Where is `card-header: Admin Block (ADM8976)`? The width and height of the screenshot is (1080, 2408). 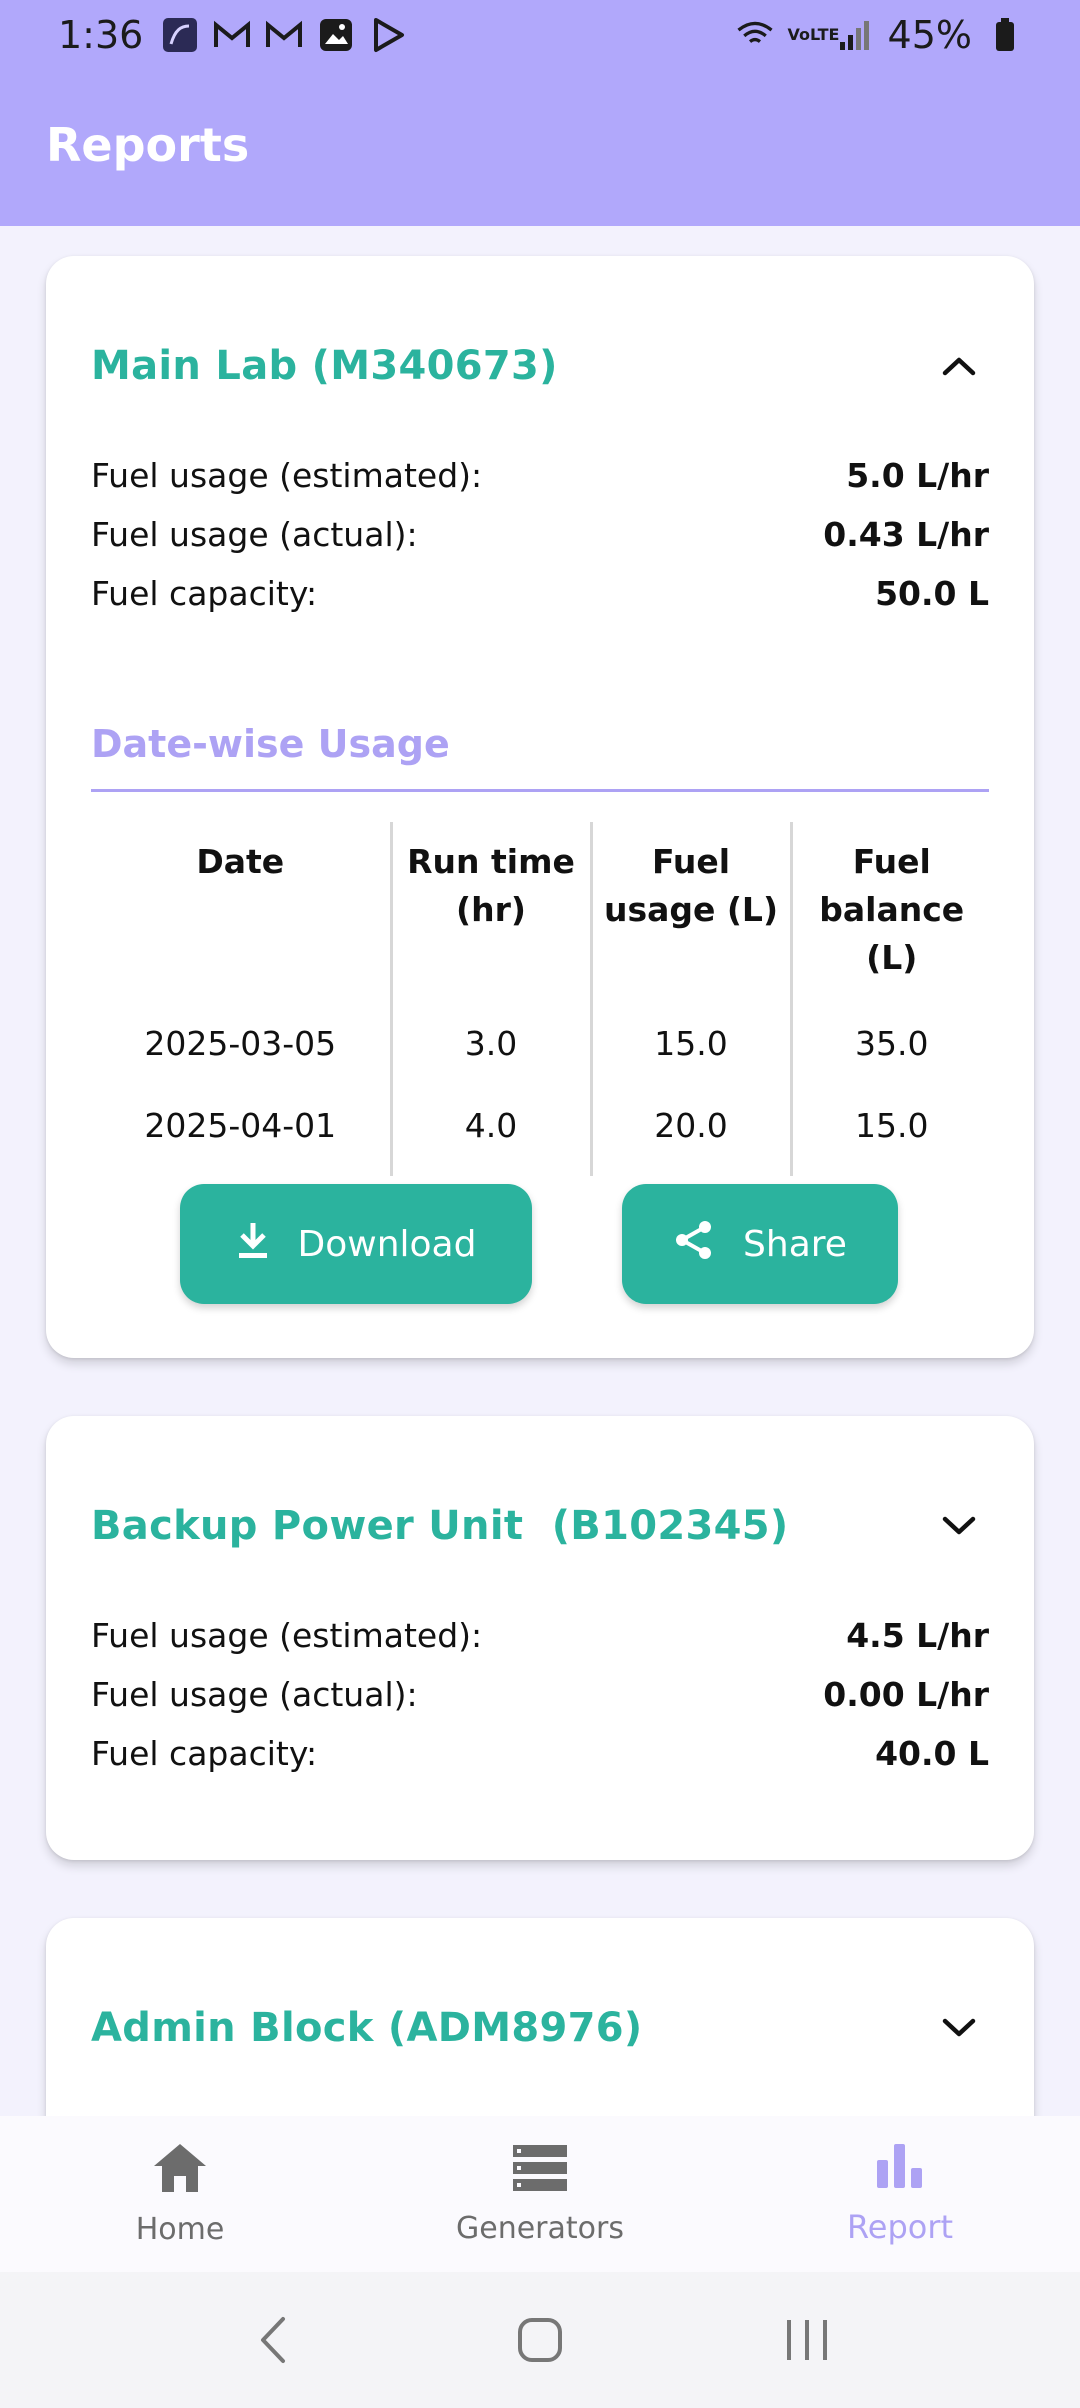
card-header: Admin Block (ADM8976) is located at coordinates (540, 2028).